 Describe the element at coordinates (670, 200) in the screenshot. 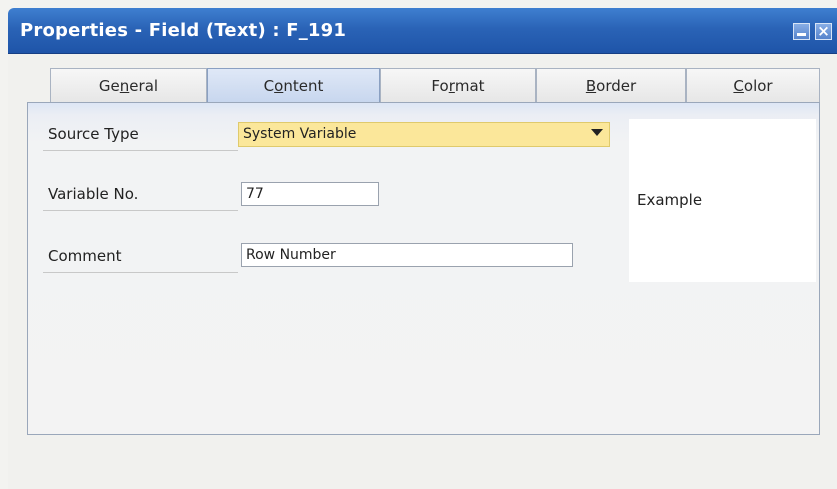

I see `example-text: Example` at that location.